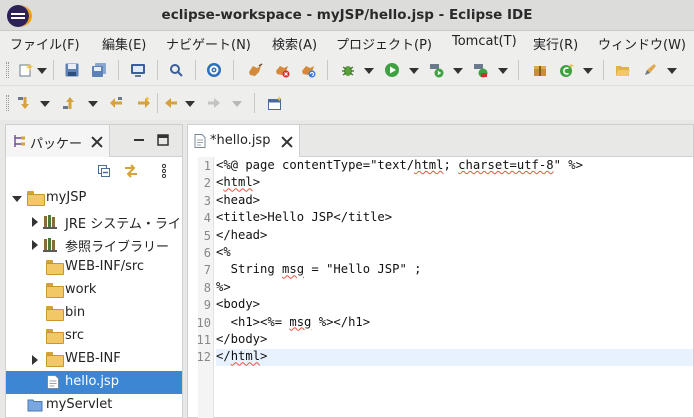  I want to click on tab-hello-jsp: *hello.jsp, so click(244, 141).